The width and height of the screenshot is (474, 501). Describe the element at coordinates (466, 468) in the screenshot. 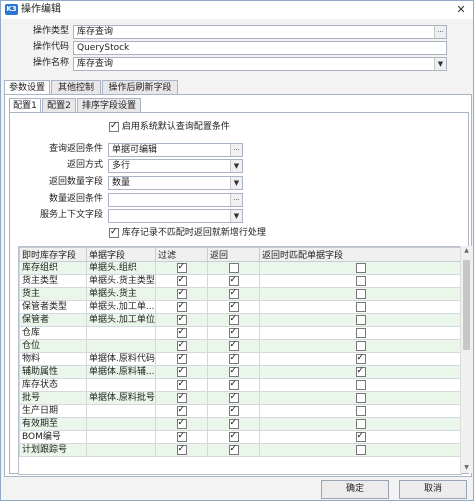

I see `scroll-down-icon: ▼` at that location.